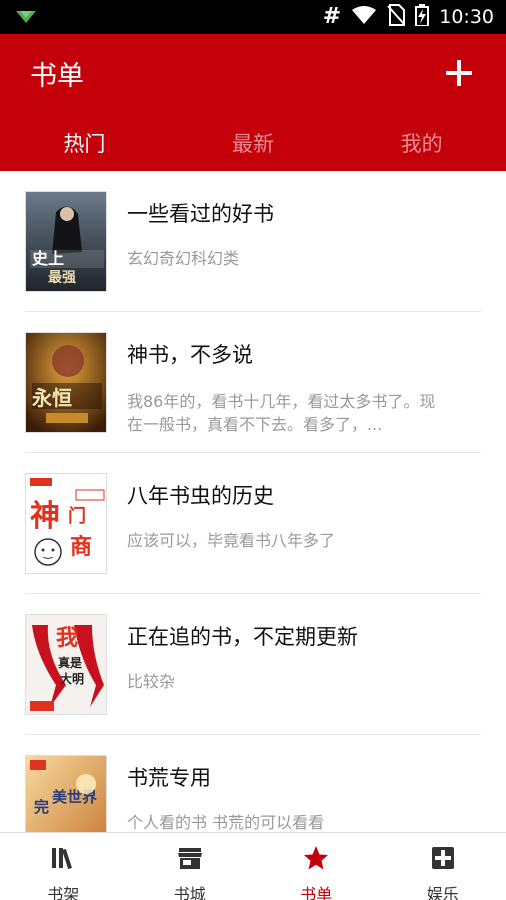 This screenshot has width=506, height=900. What do you see at coordinates (169, 778) in the screenshot?
I see `booklist-title: 书荒专用` at bounding box center [169, 778].